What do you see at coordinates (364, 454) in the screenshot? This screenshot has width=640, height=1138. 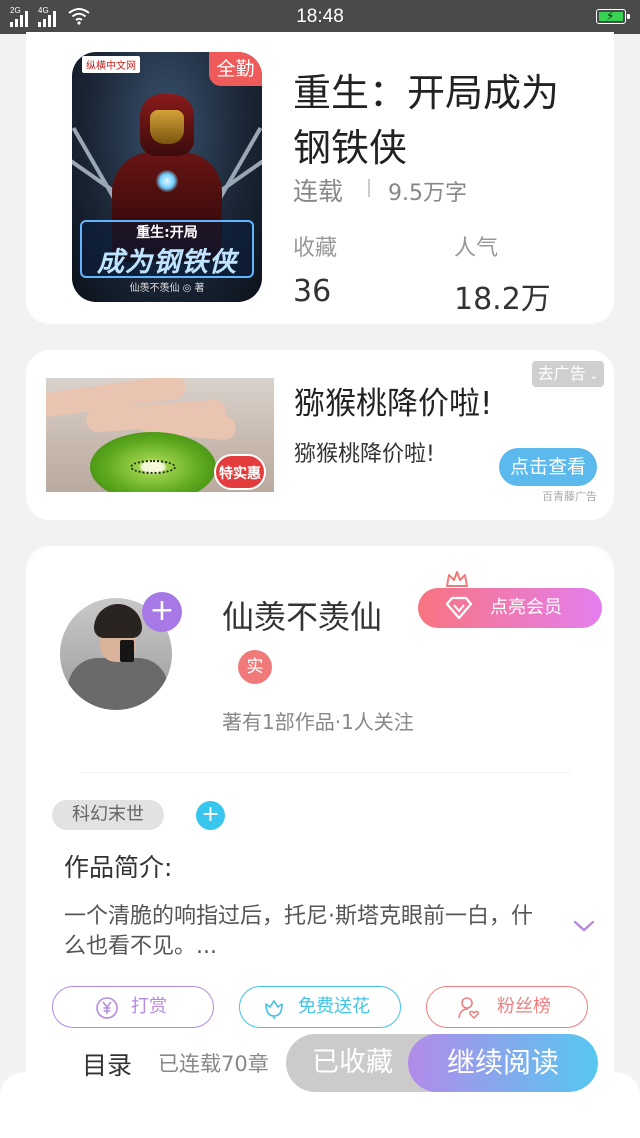 I see `ad-description: 猕猴桃降价啦!` at bounding box center [364, 454].